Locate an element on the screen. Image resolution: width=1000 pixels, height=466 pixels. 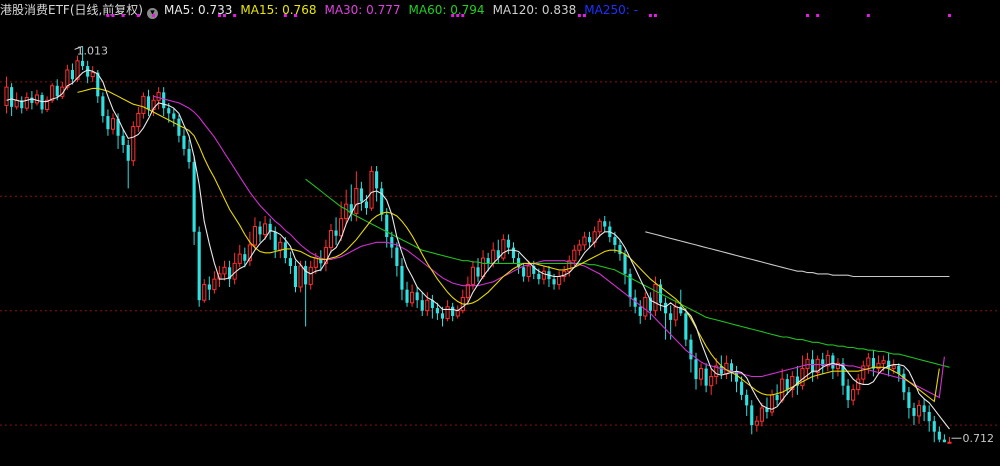
low-label: 0.712 is located at coordinates (978, 438).